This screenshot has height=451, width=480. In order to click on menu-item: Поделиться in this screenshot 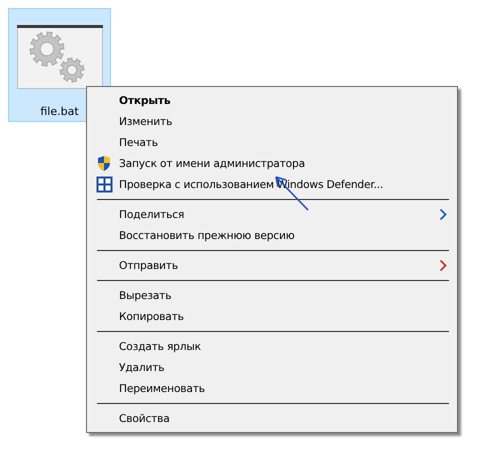, I will do `click(273, 214)`.